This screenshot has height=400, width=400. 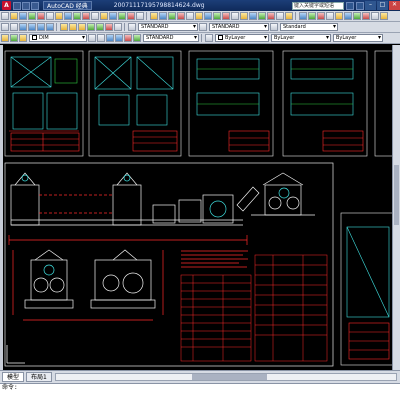 What do you see at coordinates (44, 104) in the screenshot?
I see `sheet-1-content` at bounding box center [44, 104].